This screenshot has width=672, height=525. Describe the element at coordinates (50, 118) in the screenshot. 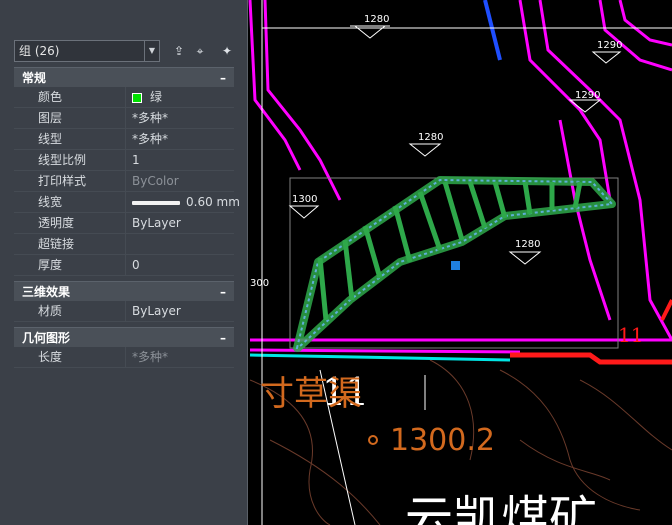

I see `prop-key: 图层` at that location.